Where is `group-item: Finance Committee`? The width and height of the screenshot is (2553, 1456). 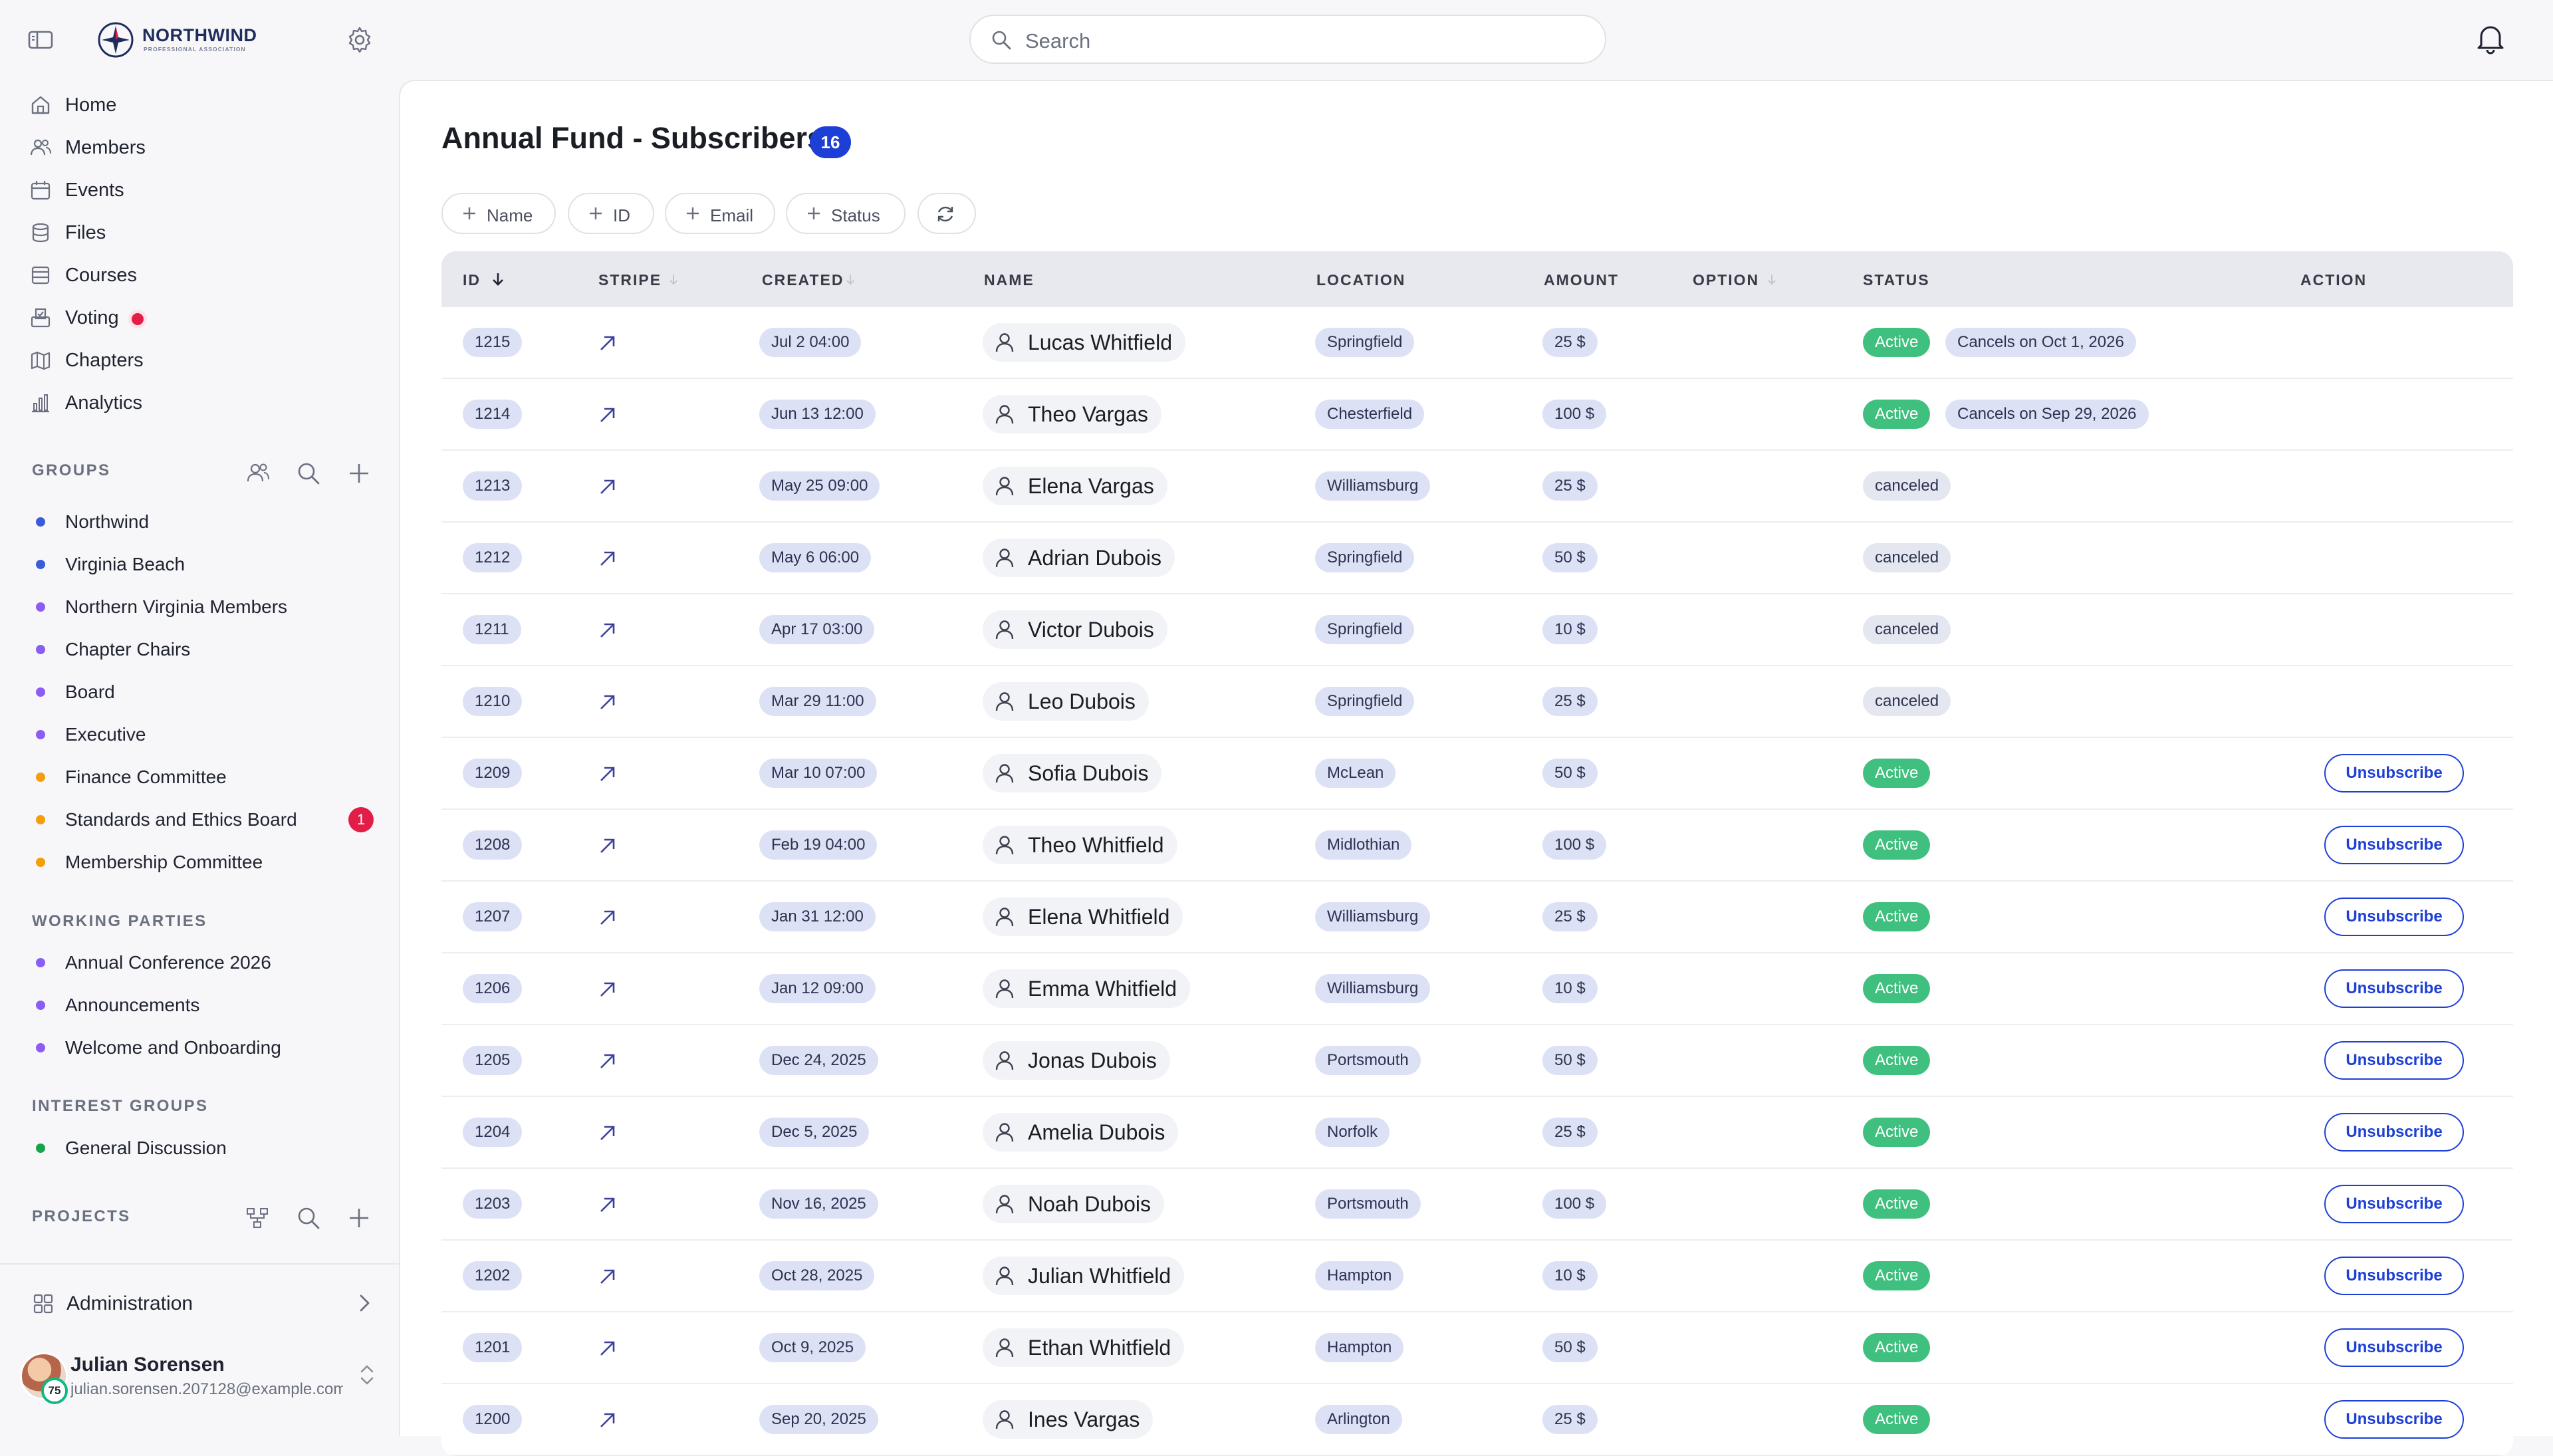
group-item: Finance Committee is located at coordinates (199, 776).